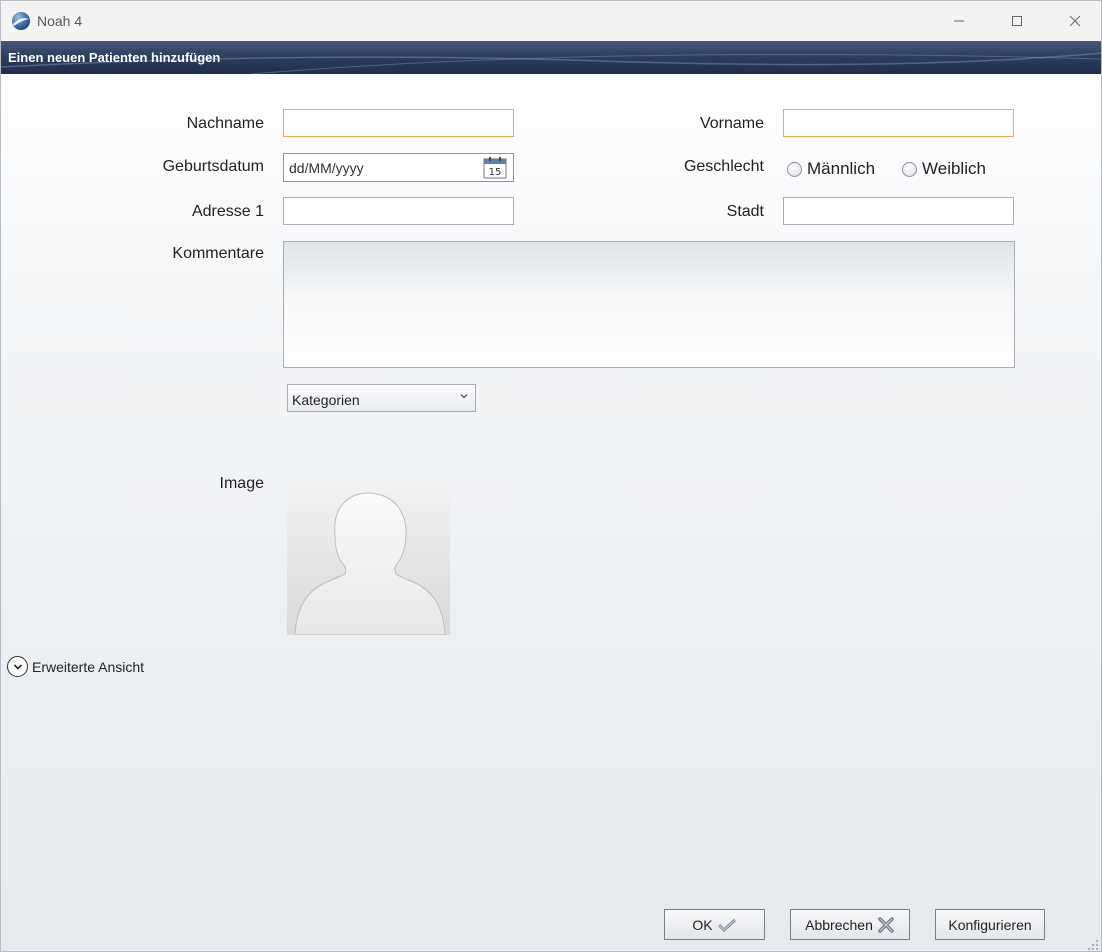 The height and width of the screenshot is (952, 1102). Describe the element at coordinates (495, 172) in the screenshot. I see `calendar-day-text: 15` at that location.